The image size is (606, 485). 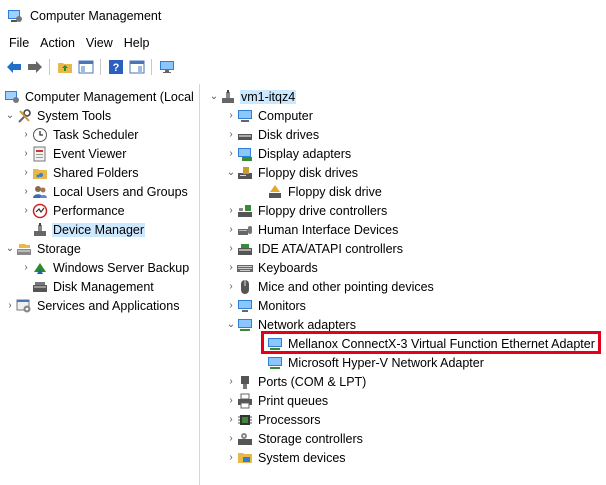 I want to click on device-category-label: Processors, so click(x=289, y=419).